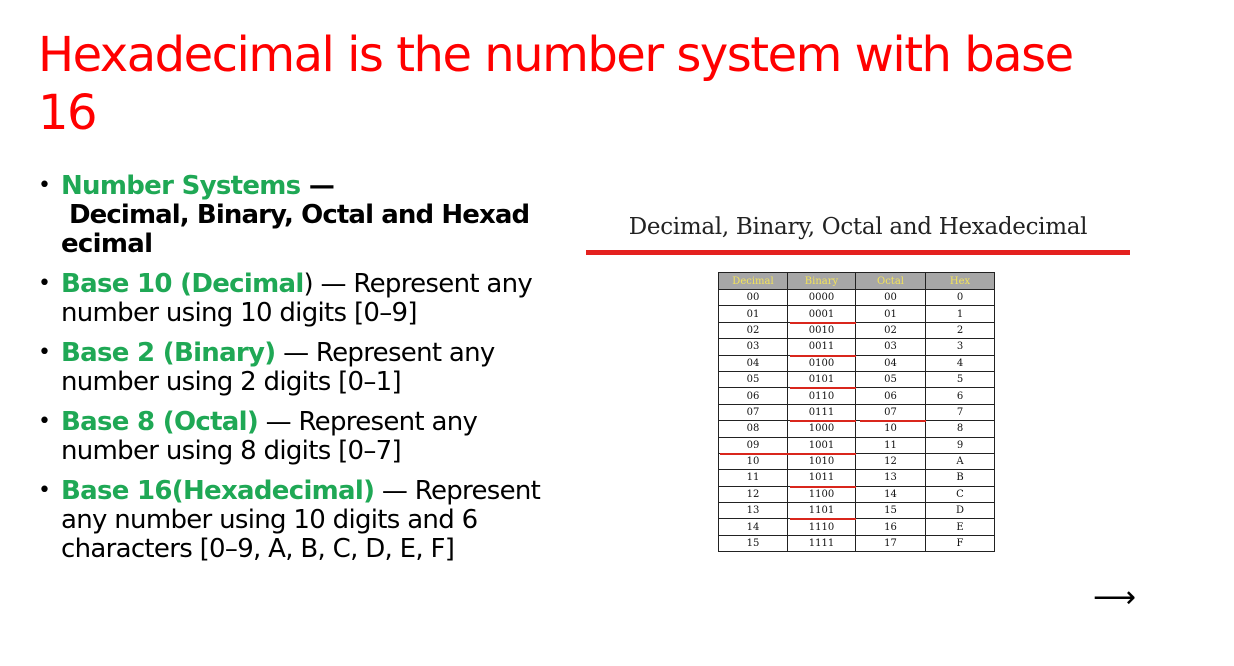 This screenshot has width=1234, height=666. I want to click on cell-hex: 1, so click(960, 314).